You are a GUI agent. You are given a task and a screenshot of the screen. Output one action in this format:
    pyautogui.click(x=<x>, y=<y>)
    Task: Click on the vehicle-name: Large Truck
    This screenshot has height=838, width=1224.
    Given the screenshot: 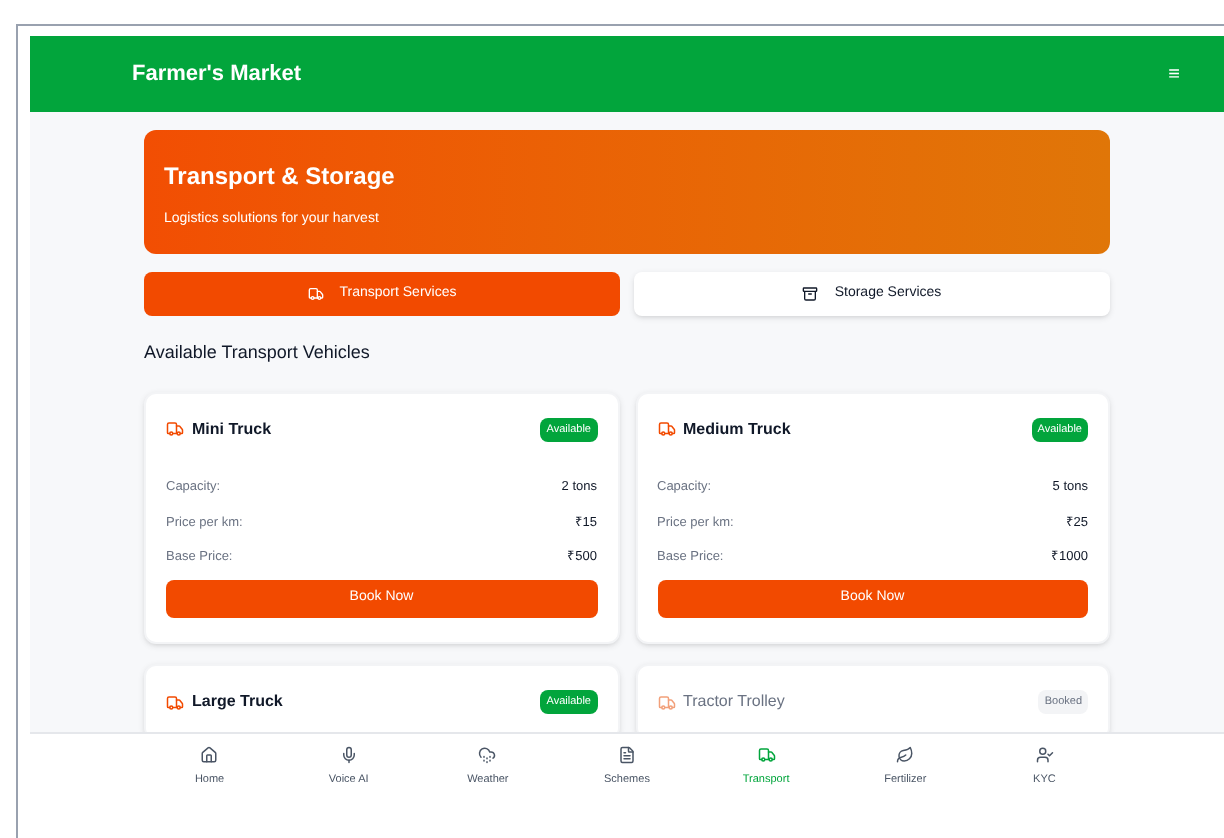 What is the action you would take?
    pyautogui.click(x=237, y=702)
    